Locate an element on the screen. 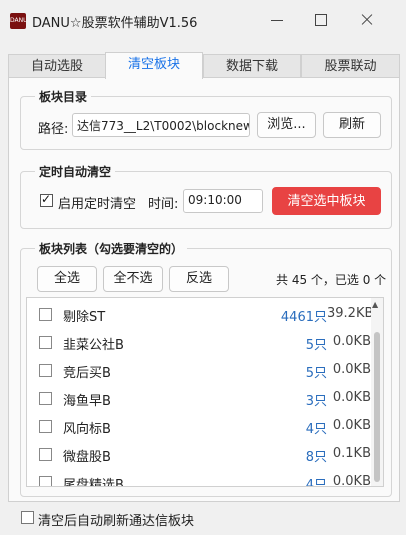  scroll-up-icon: ▲ is located at coordinates (375, 304).